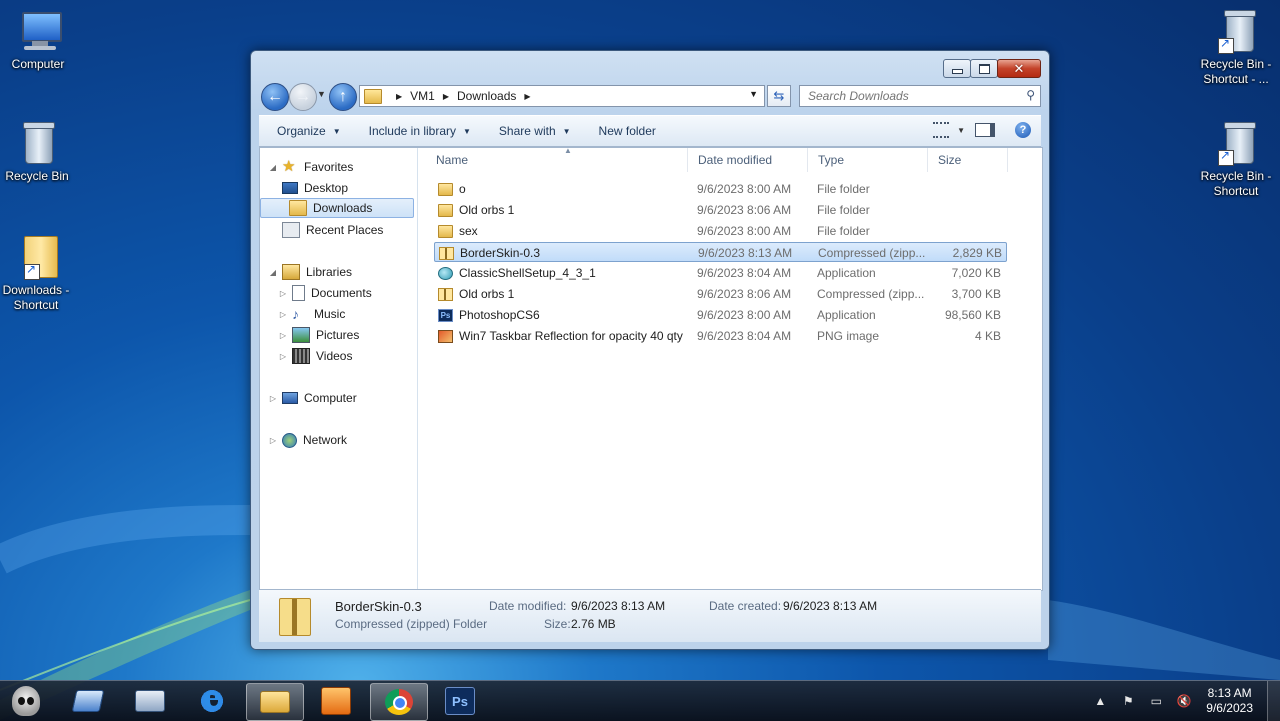 The image size is (1280, 721). Describe the element at coordinates (779, 96) in the screenshot. I see `refresh-button: ⇆` at that location.